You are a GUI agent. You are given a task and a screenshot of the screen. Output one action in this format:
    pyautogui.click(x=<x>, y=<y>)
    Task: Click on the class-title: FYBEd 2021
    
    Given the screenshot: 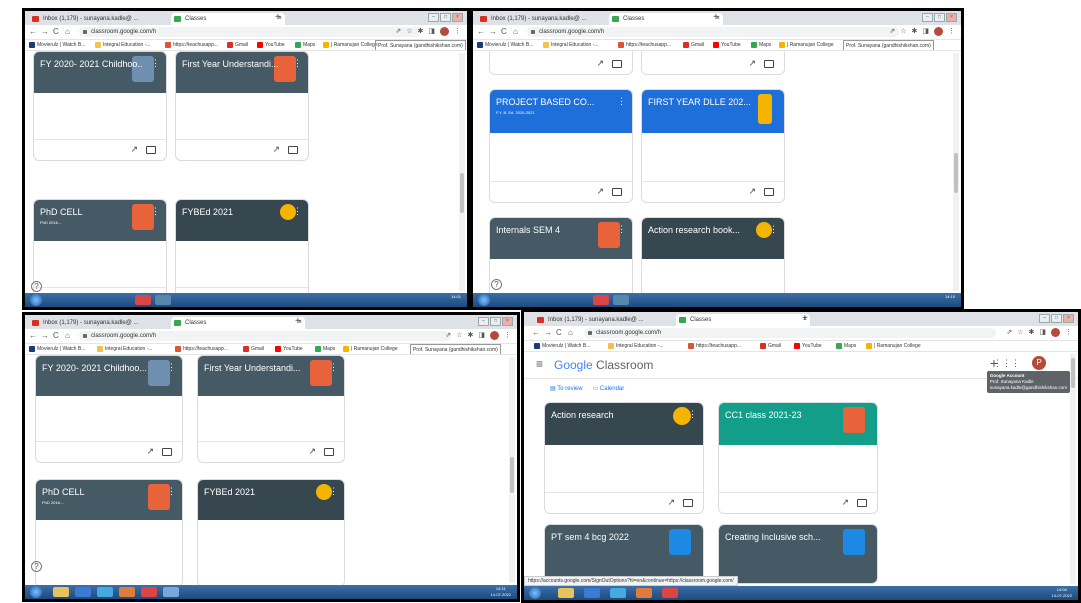 What is the action you would take?
    pyautogui.click(x=233, y=212)
    